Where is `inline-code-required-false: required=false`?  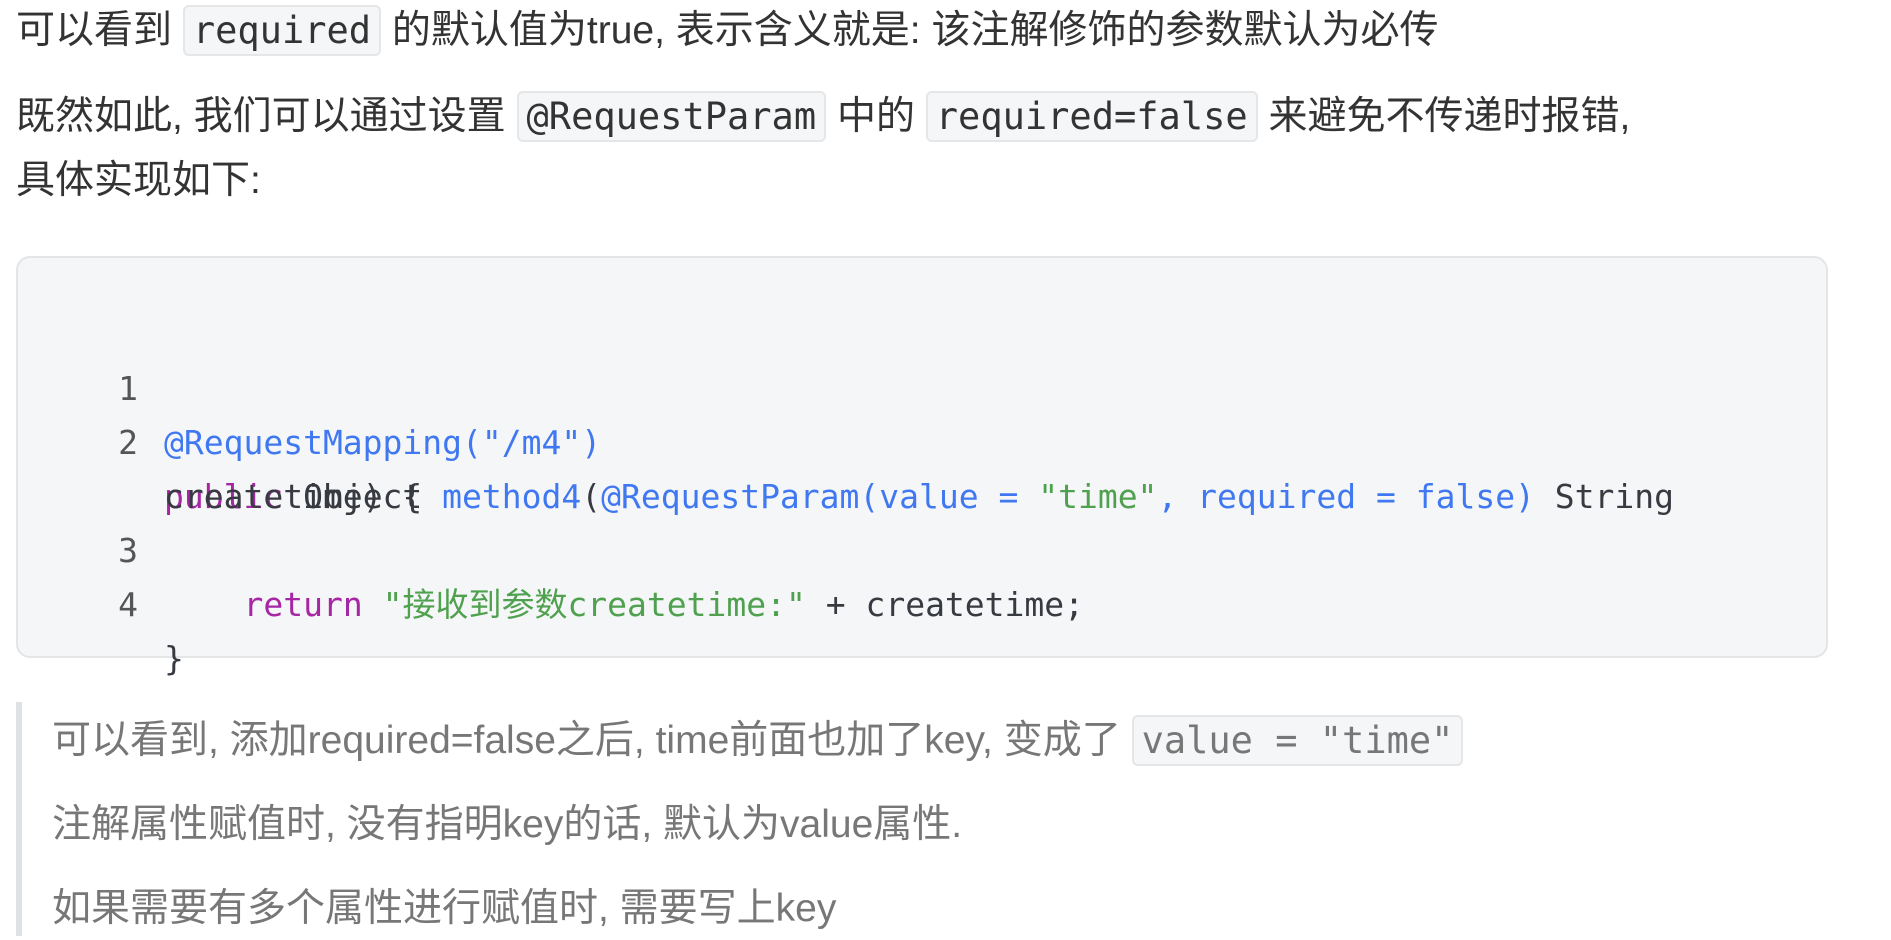
inline-code-required-false: required=false is located at coordinates (1091, 116).